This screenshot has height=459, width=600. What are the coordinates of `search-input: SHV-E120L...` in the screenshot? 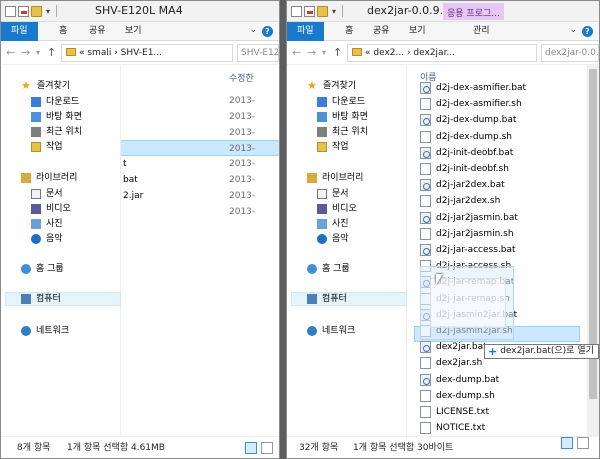 It's located at (258, 53).